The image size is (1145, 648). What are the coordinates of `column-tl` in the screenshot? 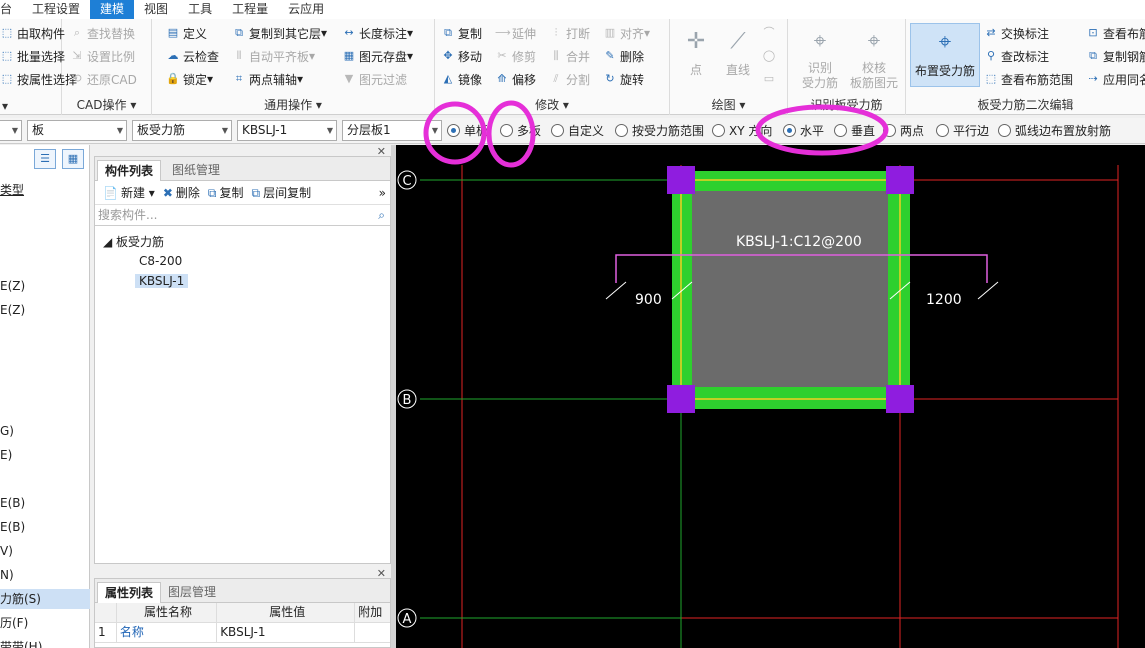 It's located at (681, 180).